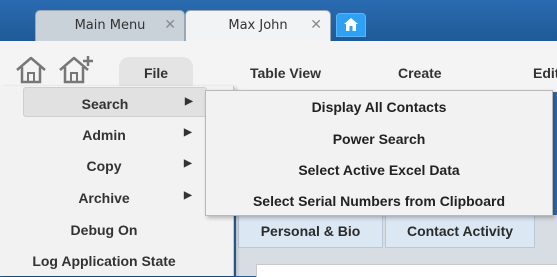 Image resolution: width=557 pixels, height=277 pixels. What do you see at coordinates (76, 70) in the screenshot?
I see `add-home-icon` at bounding box center [76, 70].